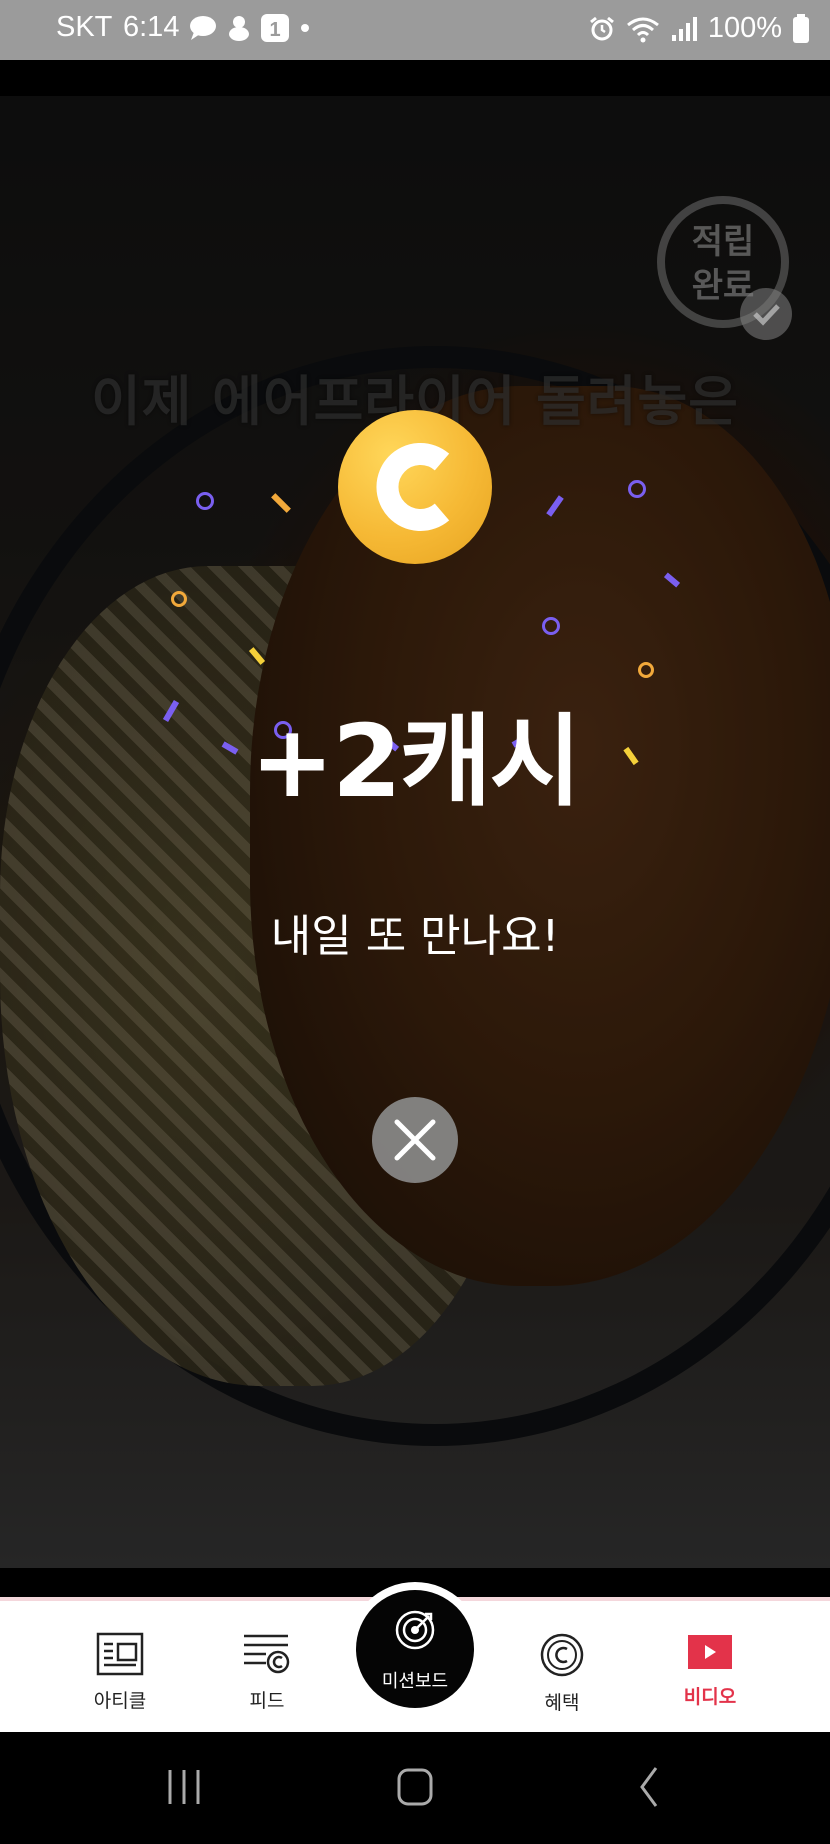 This screenshot has height=1844, width=830. What do you see at coordinates (267, 1654) in the screenshot?
I see `feed-icon` at bounding box center [267, 1654].